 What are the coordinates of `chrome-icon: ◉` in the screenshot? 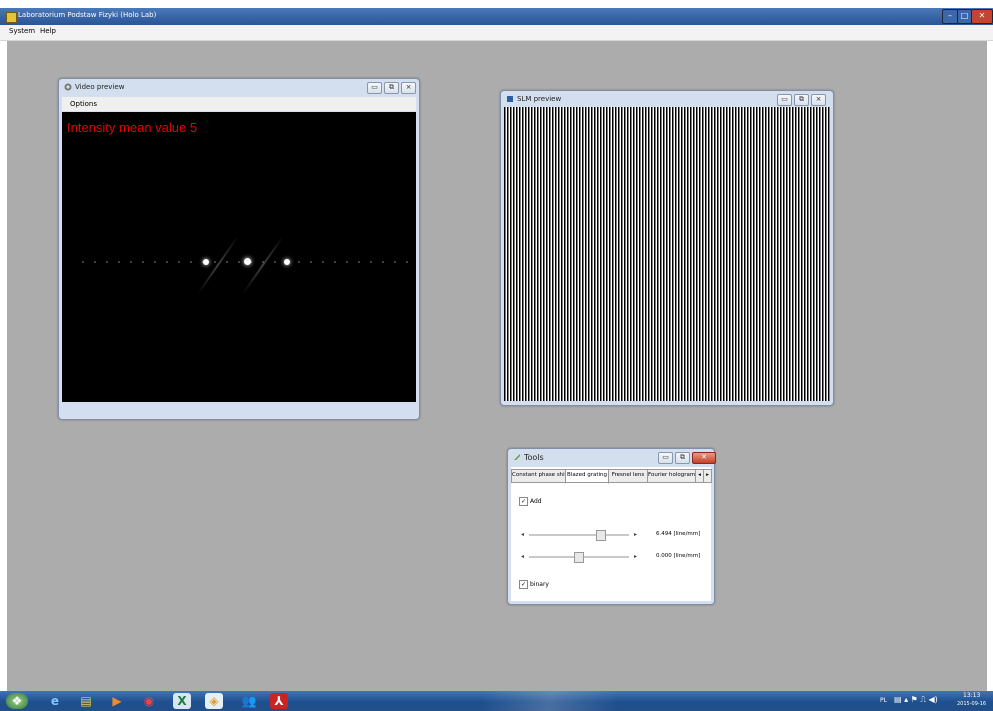 It's located at (149, 701).